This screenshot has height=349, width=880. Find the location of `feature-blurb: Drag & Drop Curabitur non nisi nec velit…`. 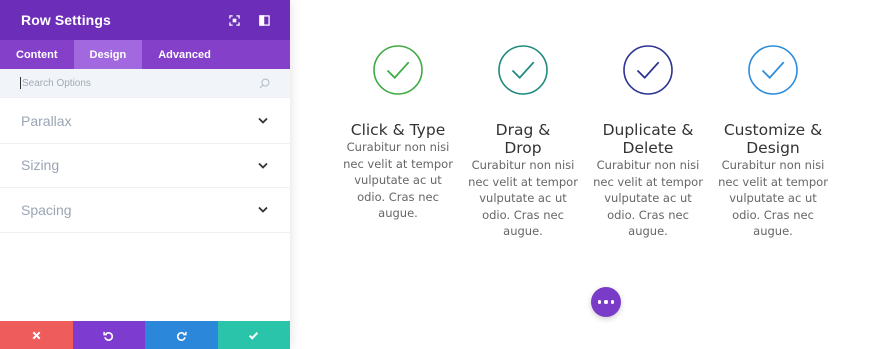

feature-blurb: Drag & Drop Curabitur non nisi nec velit… is located at coordinates (523, 142).